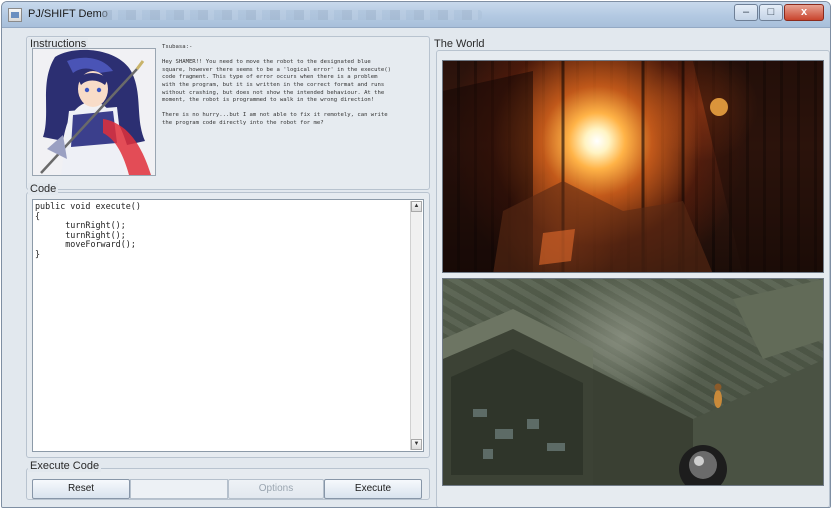  I want to click on options-button: Options, so click(276, 489).